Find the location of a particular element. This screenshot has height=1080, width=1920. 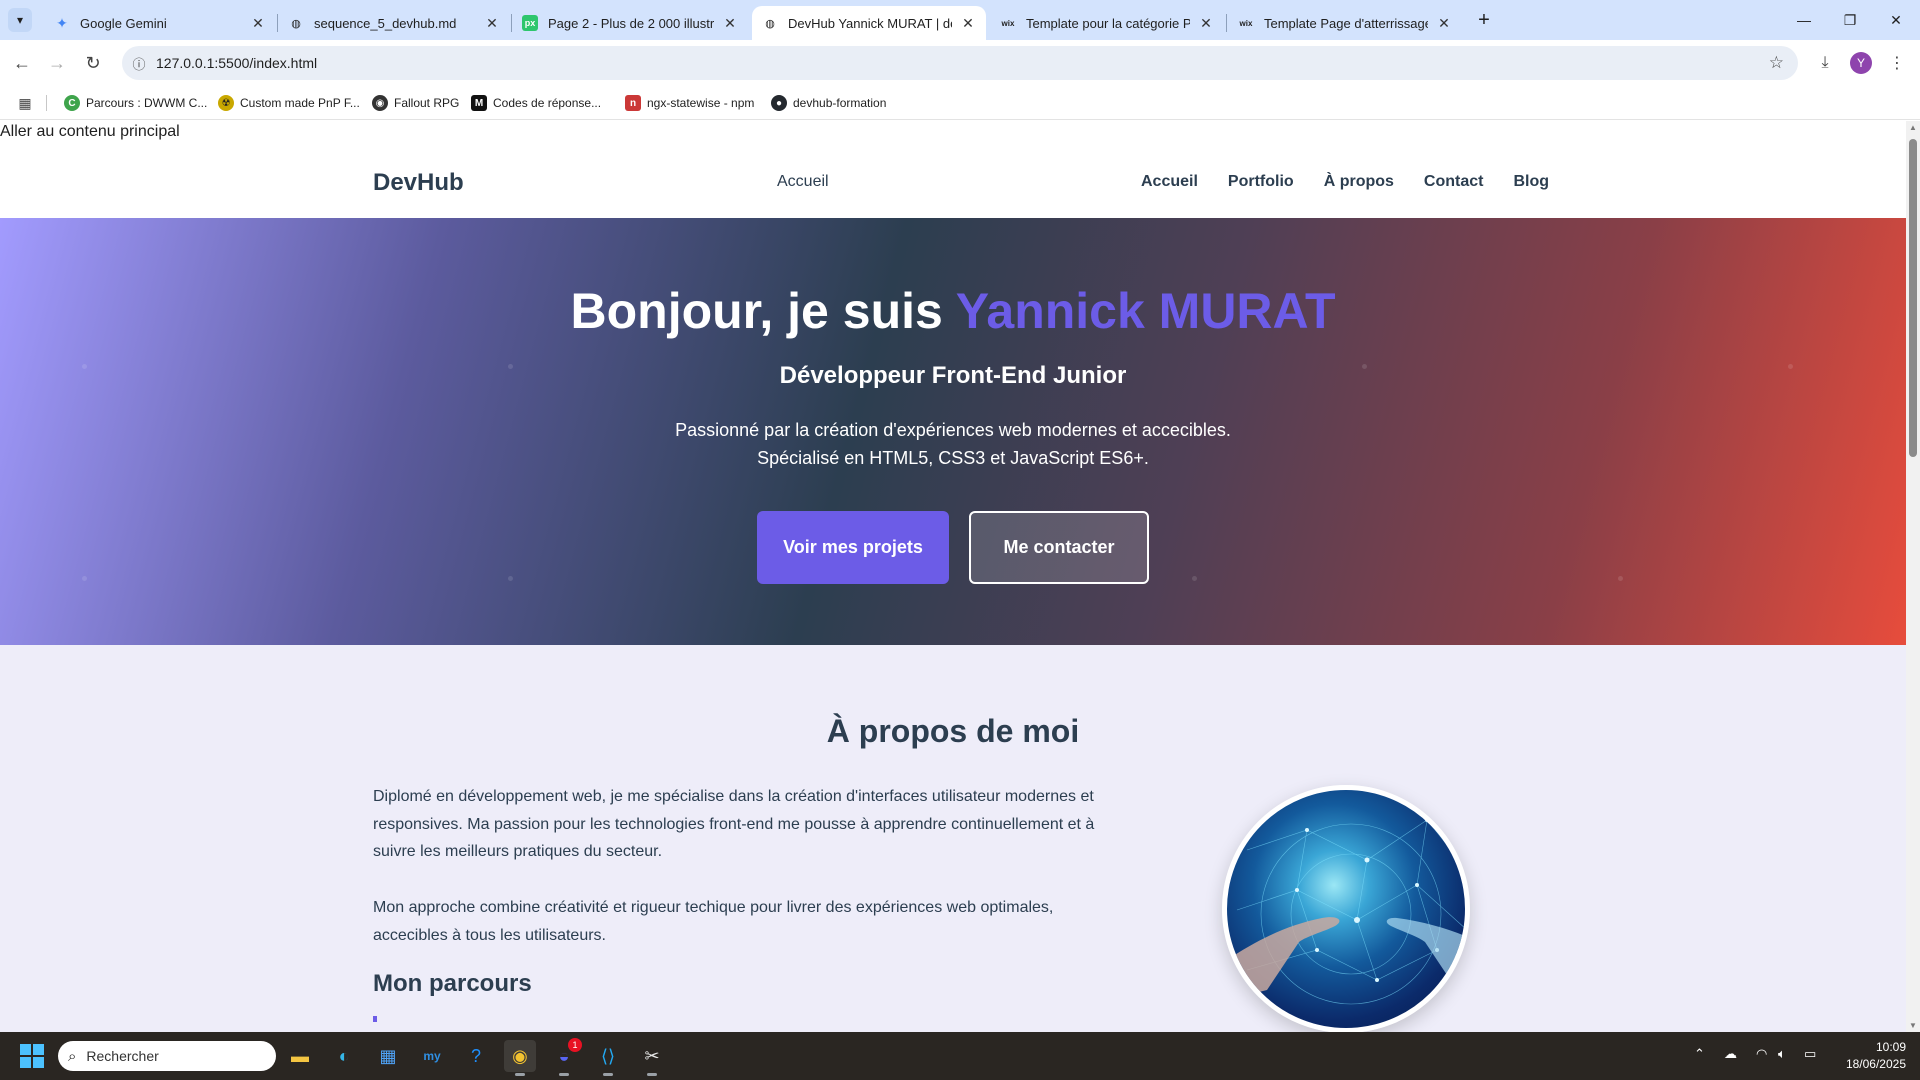

address-bar: ⓘ 127.0.0.1:5500/index.html ☆ is located at coordinates (960, 63).